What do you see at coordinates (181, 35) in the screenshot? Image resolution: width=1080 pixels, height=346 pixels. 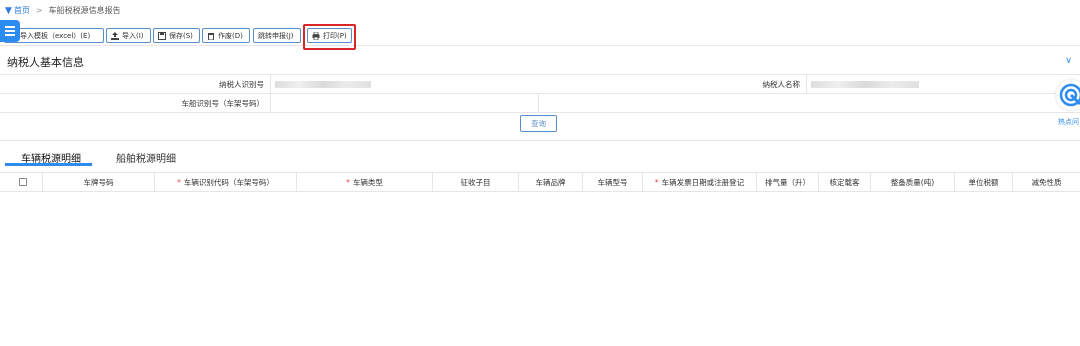 I see `save-label: 保存(S)` at bounding box center [181, 35].